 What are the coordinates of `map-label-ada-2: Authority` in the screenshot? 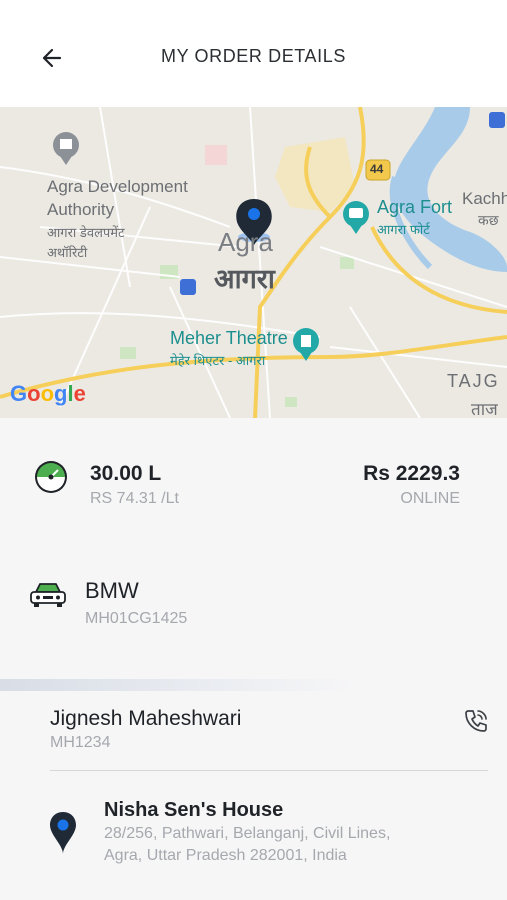 It's located at (81, 209).